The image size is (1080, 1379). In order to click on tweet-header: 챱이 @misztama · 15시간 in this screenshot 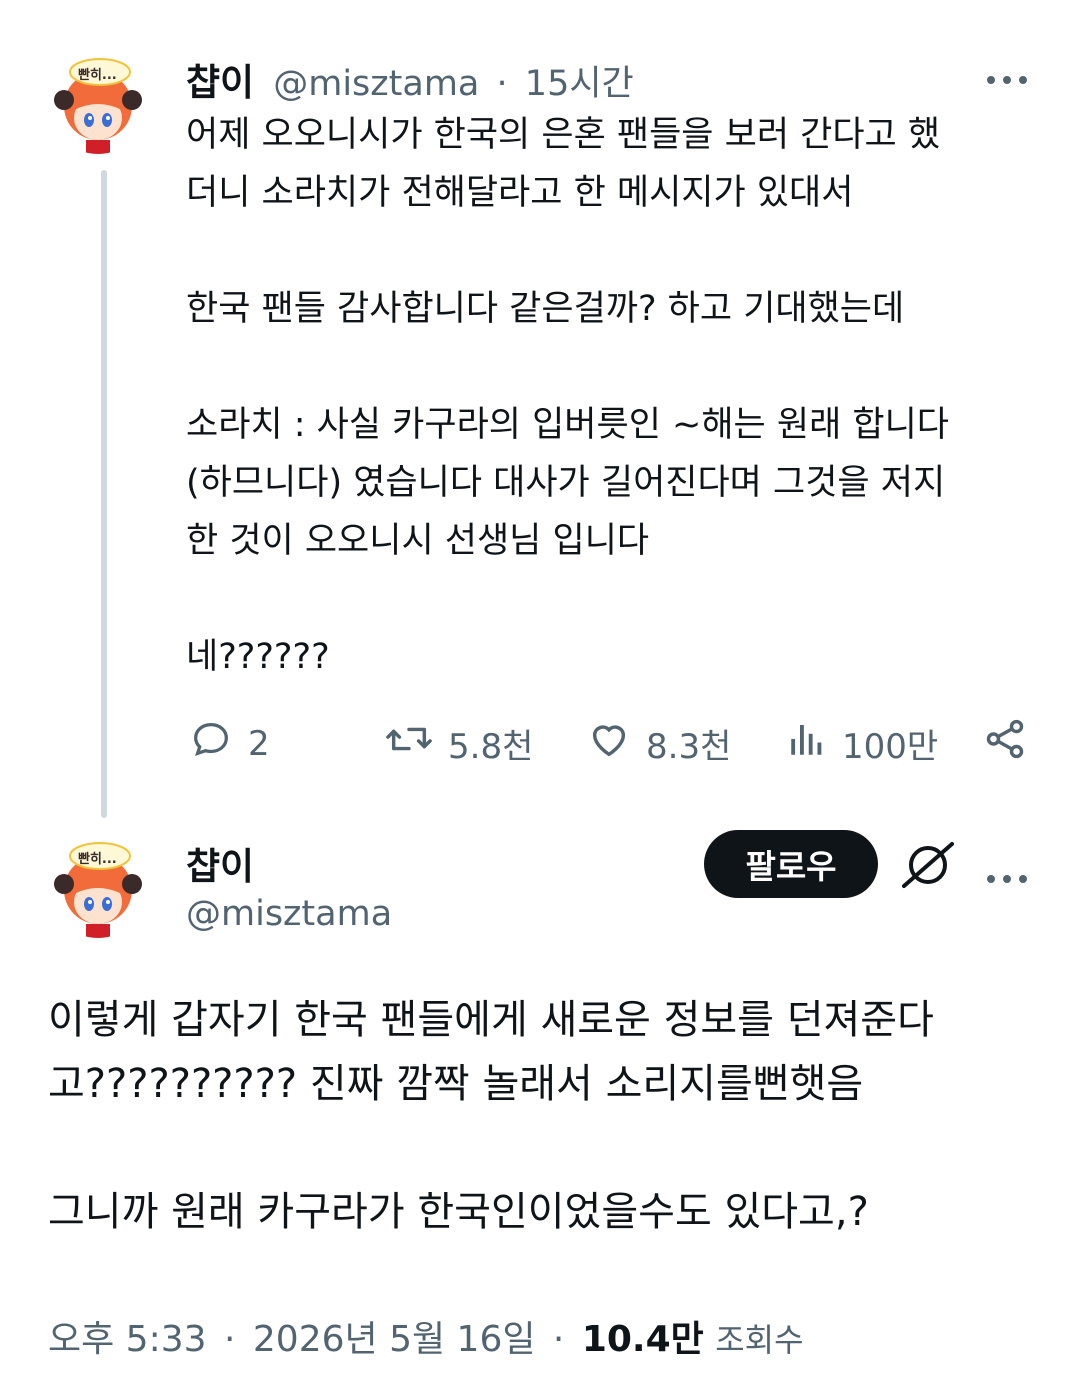, I will do `click(410, 79)`.